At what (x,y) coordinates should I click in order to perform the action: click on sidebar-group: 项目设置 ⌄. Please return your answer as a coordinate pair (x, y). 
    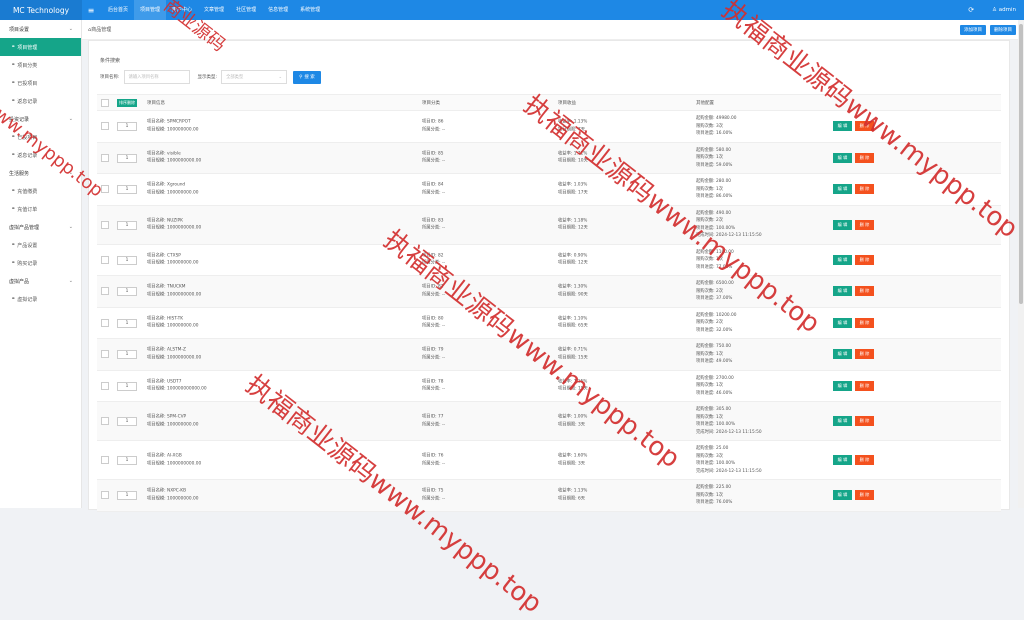
    Looking at the image, I should click on (40, 29).